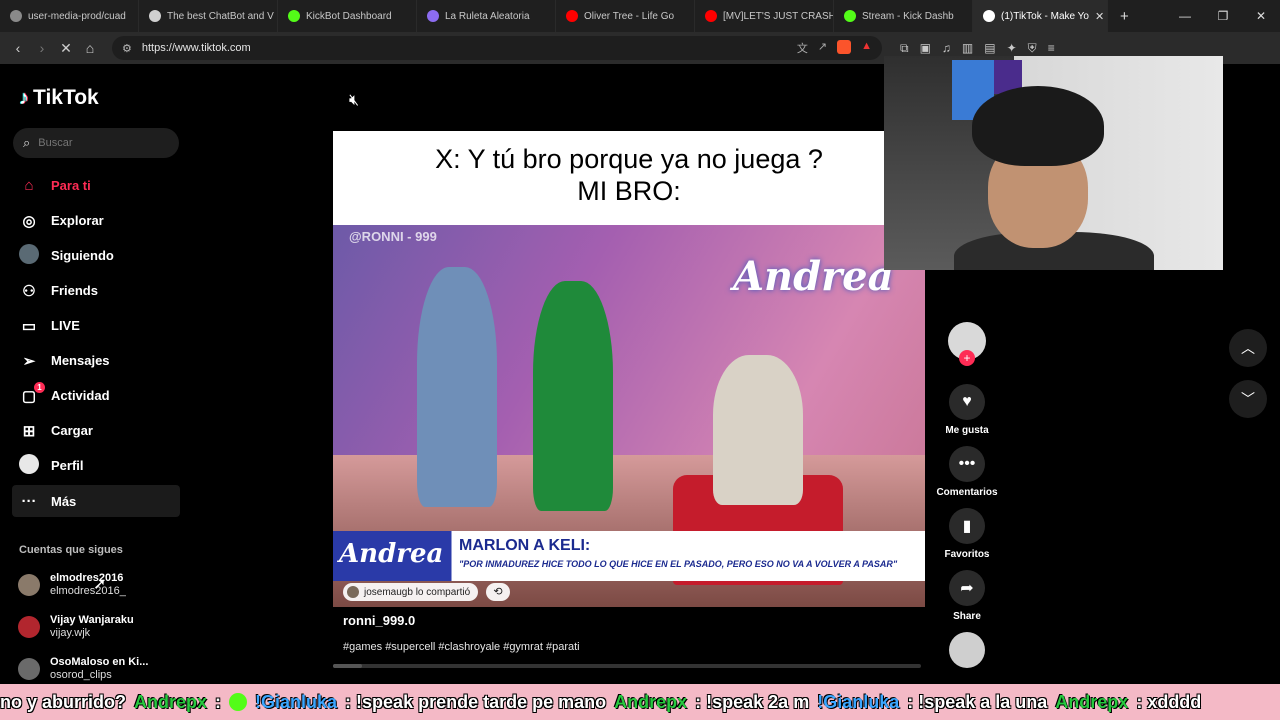  Describe the element at coordinates (96, 325) in the screenshot. I see `nav-item-live: ▭ LIVE` at that location.